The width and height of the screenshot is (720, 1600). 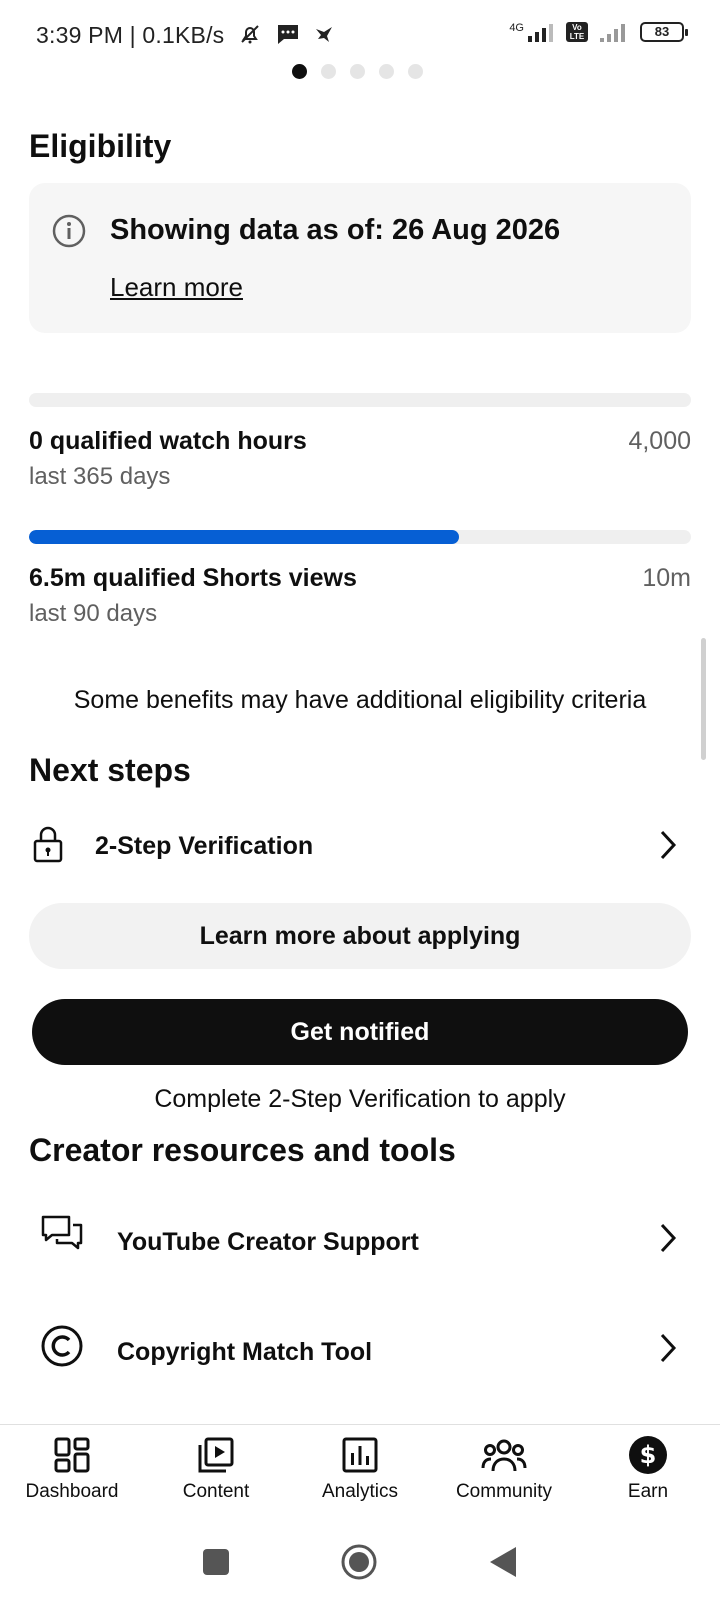 What do you see at coordinates (666, 578) in the screenshot?
I see `shorts-views-target: 10m` at bounding box center [666, 578].